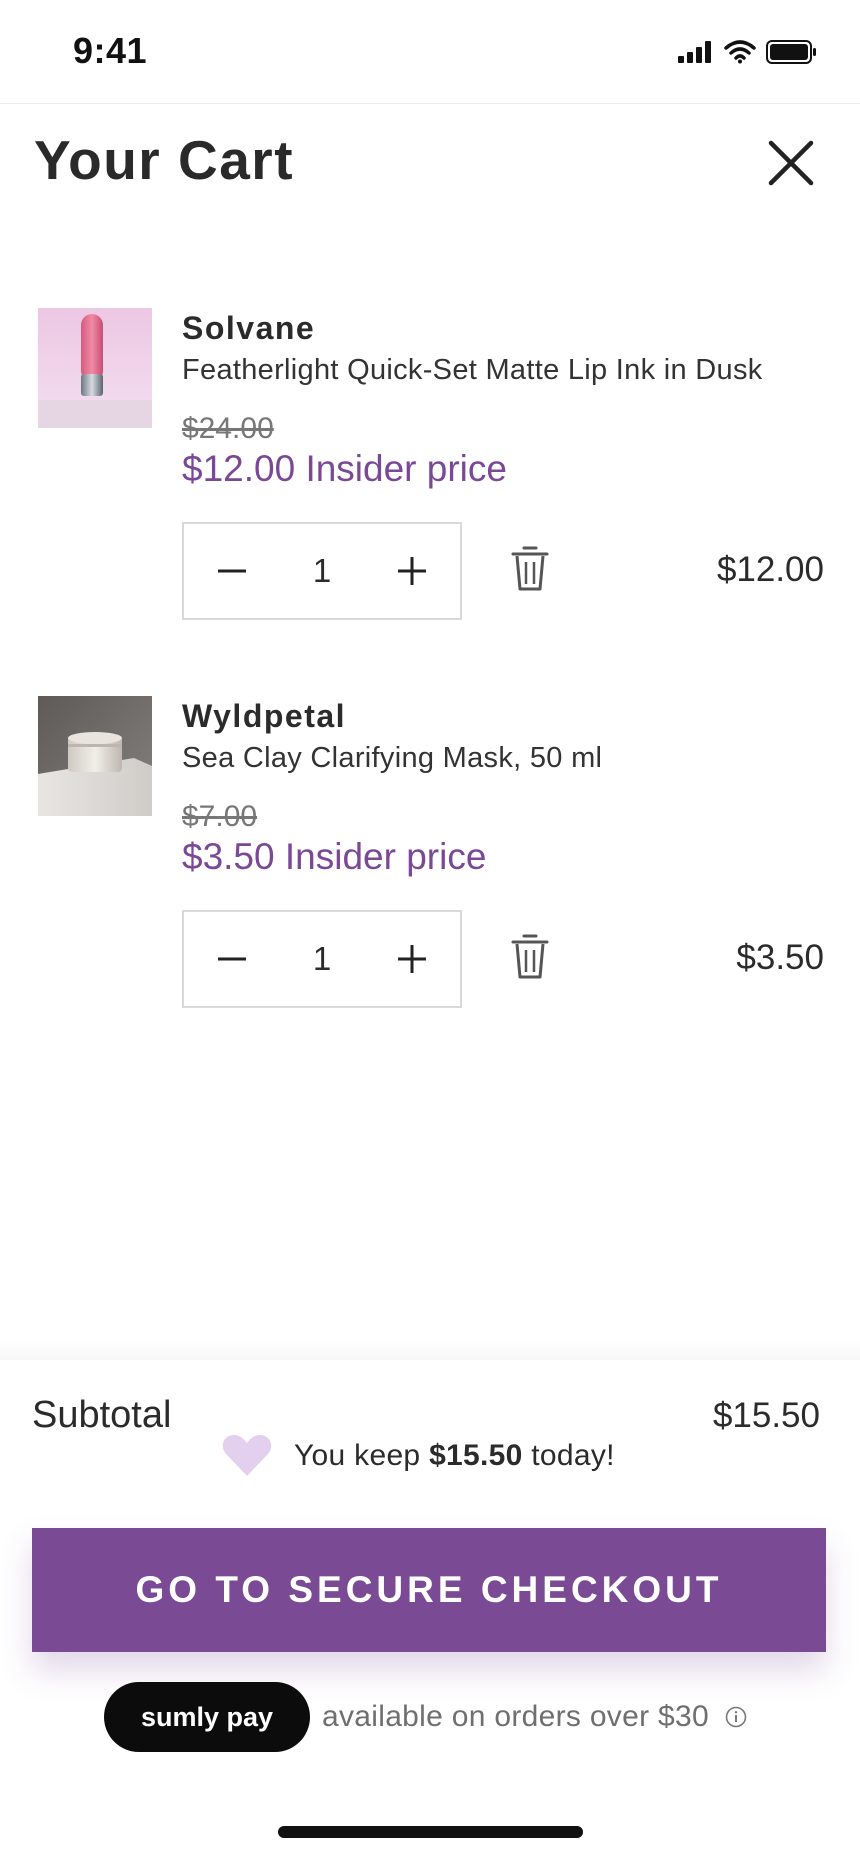 The height and width of the screenshot is (1864, 860). I want to click on item-original-price: $24.00, so click(228, 428).